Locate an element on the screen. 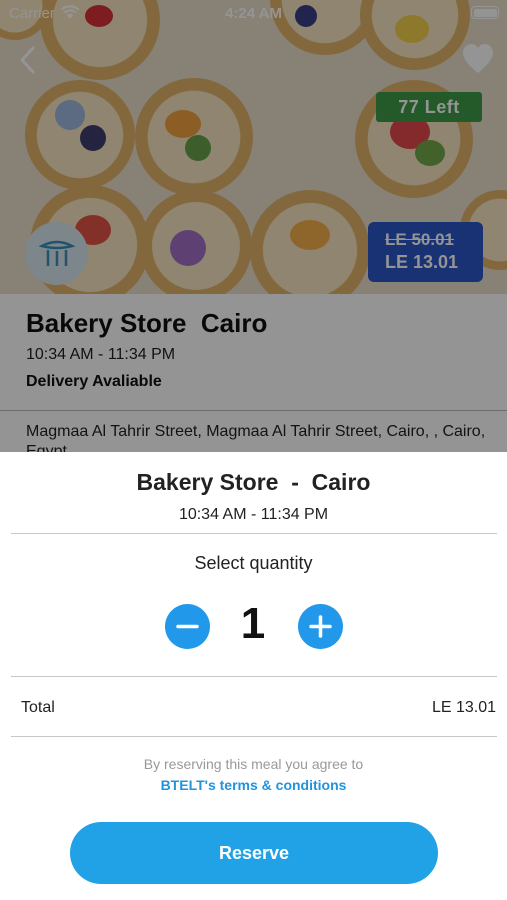  total-value: LE 13.01 is located at coordinates (463, 707).